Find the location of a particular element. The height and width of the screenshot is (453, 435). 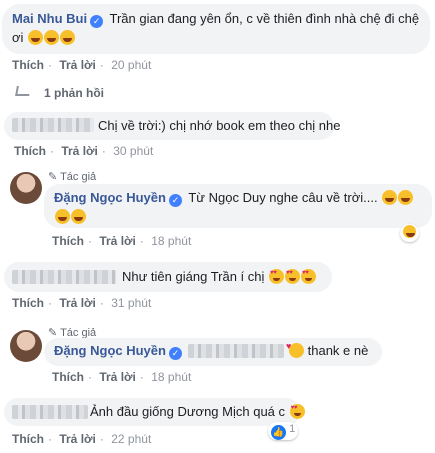

comment-5-text: thank e nè is located at coordinates (327, 349).